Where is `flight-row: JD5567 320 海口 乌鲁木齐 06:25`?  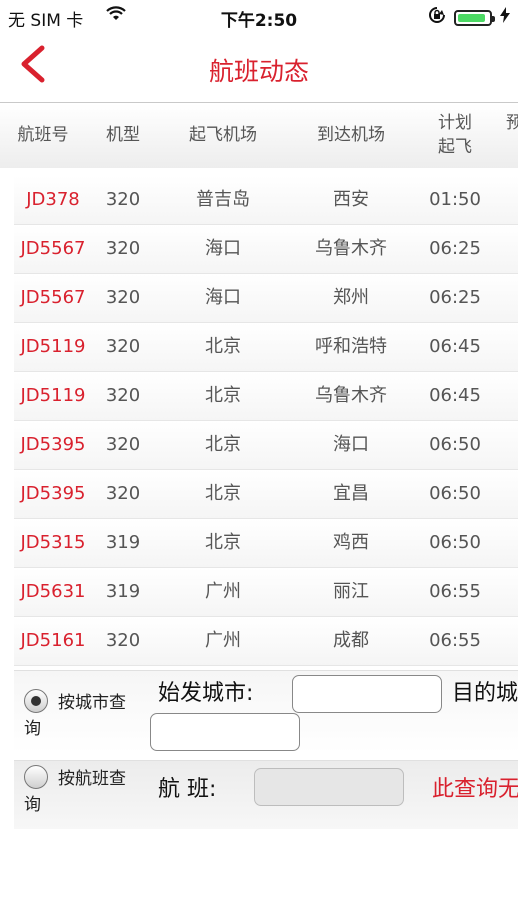 flight-row: JD5567 320 海口 乌鲁木齐 06:25 is located at coordinates (266, 249).